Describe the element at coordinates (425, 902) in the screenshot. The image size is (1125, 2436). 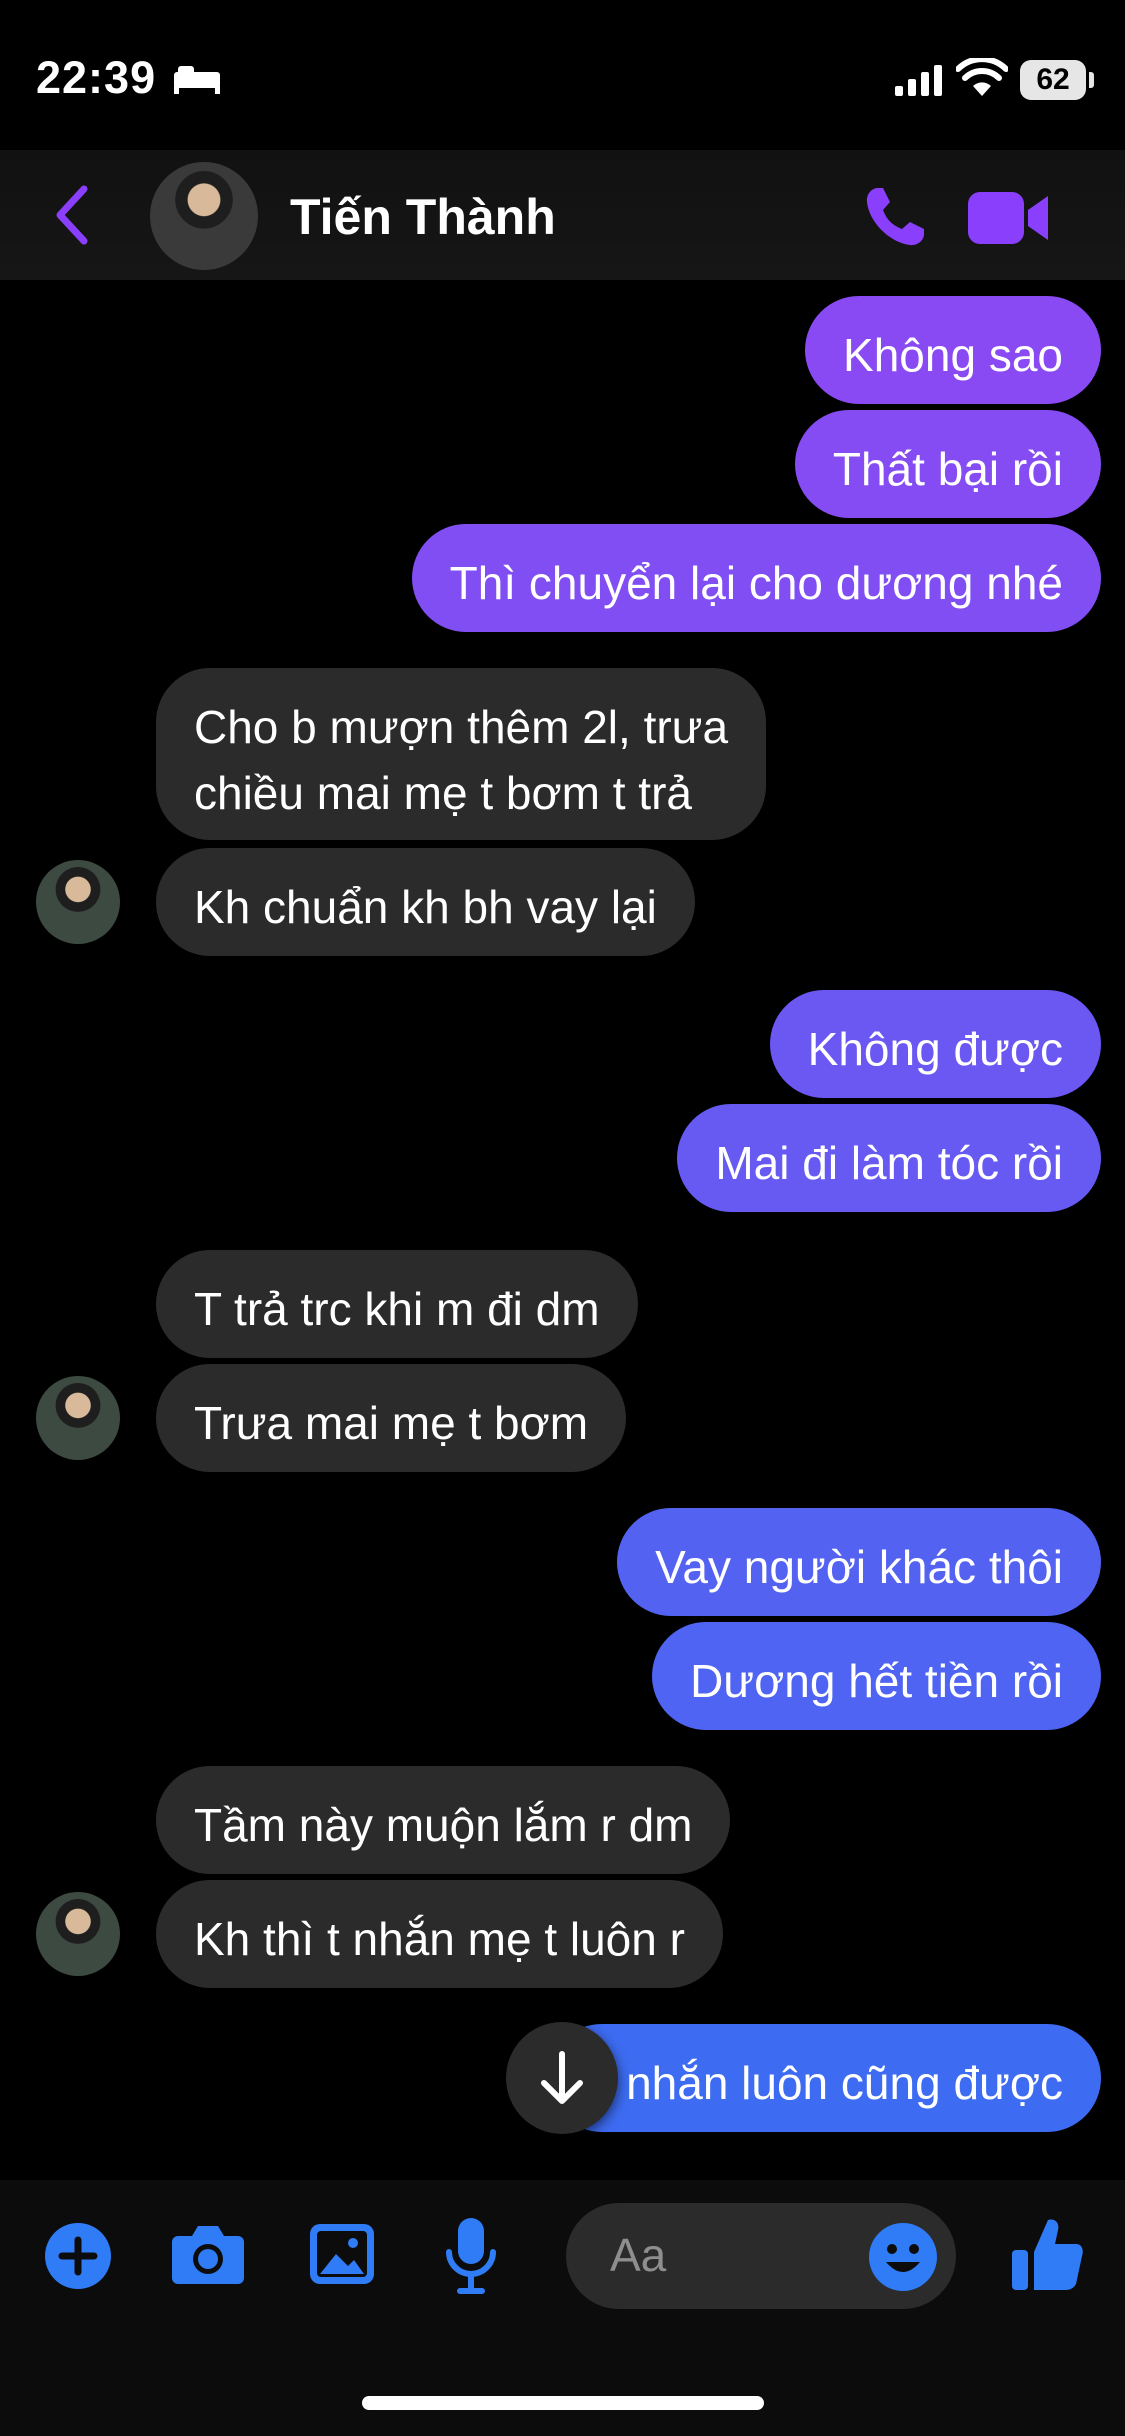
I see `received-message-bubble: Kh chuẩn kh bh vay lại` at that location.